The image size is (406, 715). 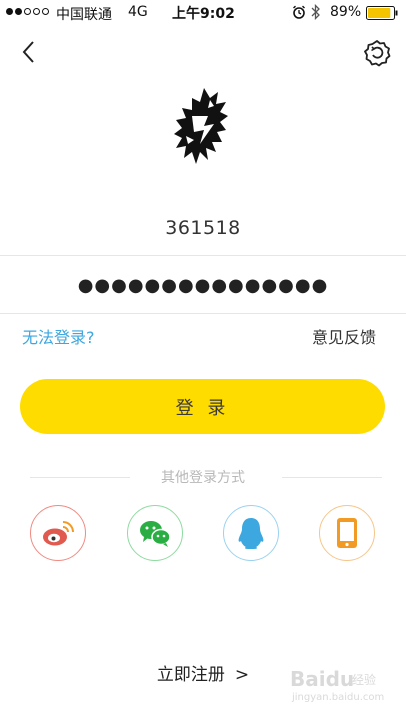 What do you see at coordinates (58, 336) in the screenshot?
I see `cannot-login-link: 无法登录?` at bounding box center [58, 336].